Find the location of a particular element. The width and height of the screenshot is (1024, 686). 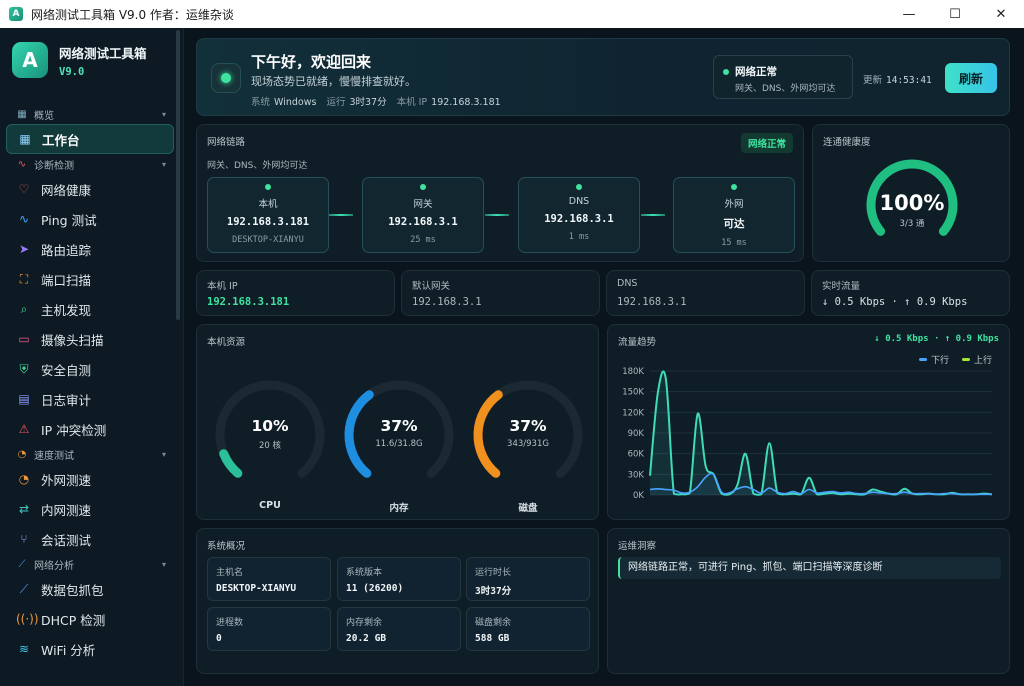

status-dot-icon is located at coordinates (226, 78).